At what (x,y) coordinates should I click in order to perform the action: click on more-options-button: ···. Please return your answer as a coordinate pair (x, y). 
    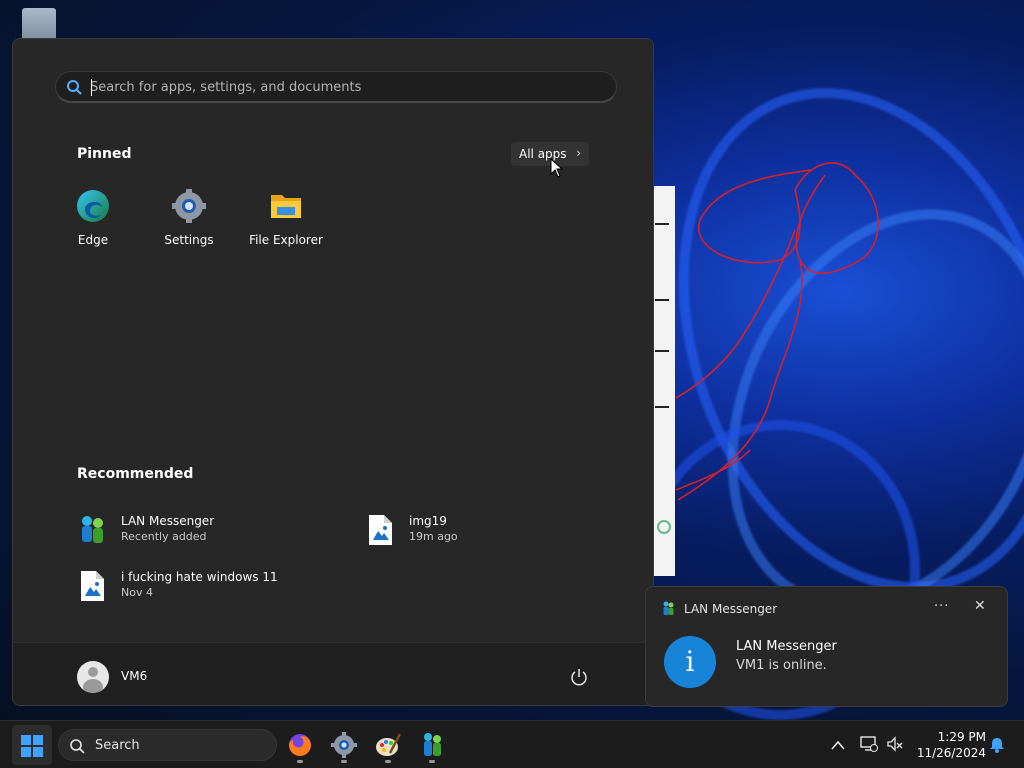
    Looking at the image, I should click on (941, 606).